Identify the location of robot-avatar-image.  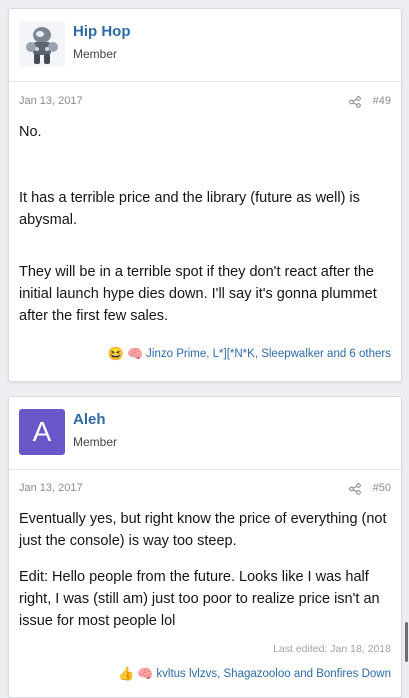
(42, 44).